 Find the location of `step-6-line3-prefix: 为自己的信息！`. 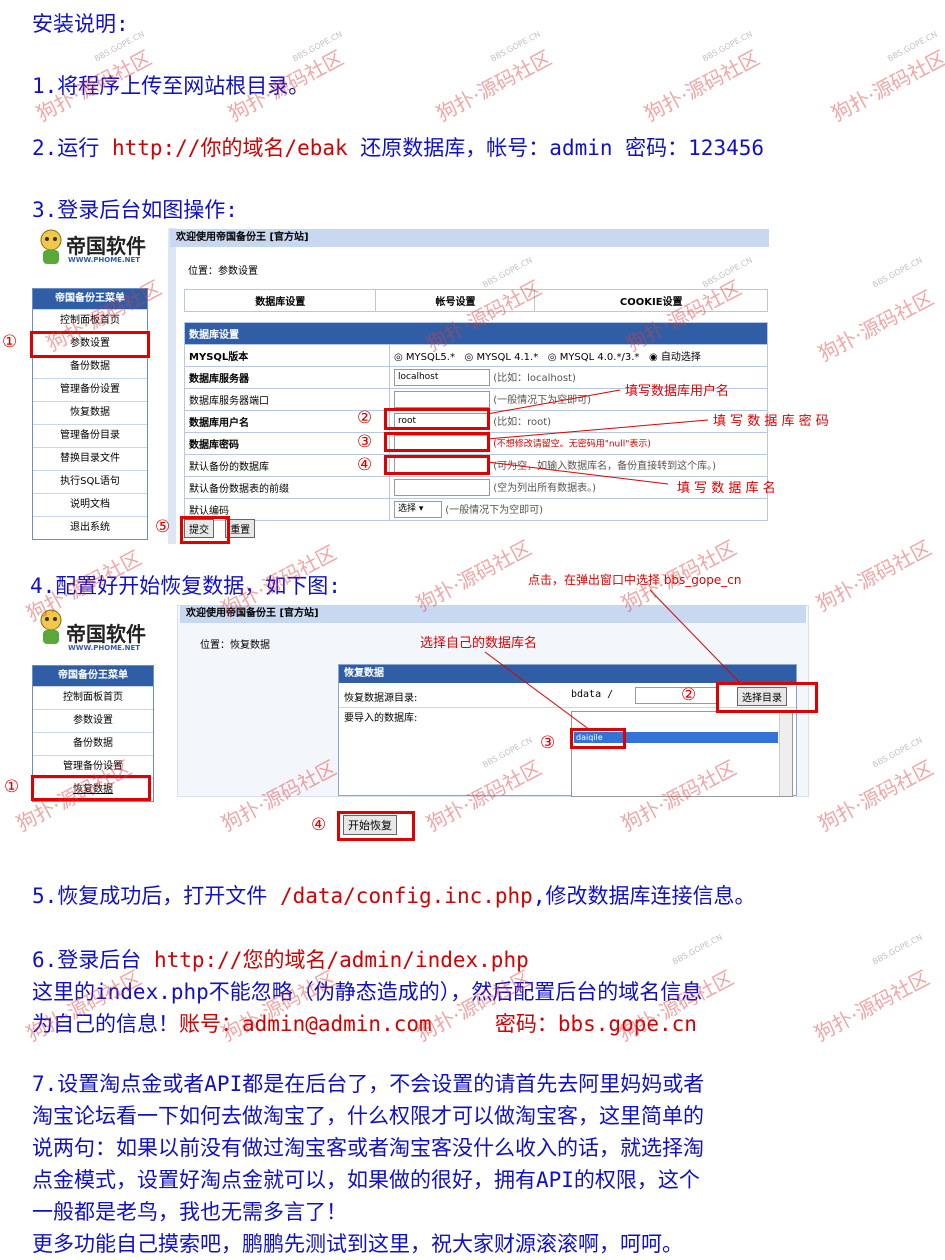

step-6-line3-prefix: 为自己的信息！ is located at coordinates (105, 1024).